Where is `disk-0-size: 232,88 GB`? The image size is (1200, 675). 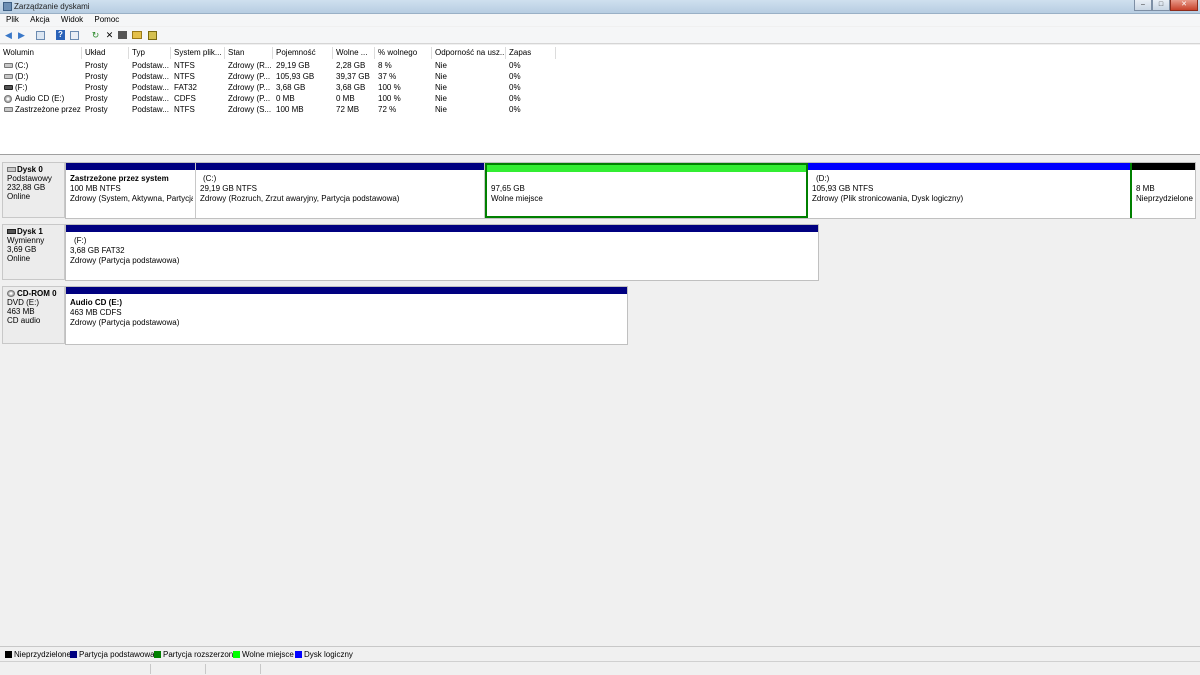 disk-0-size: 232,88 GB is located at coordinates (26, 187).